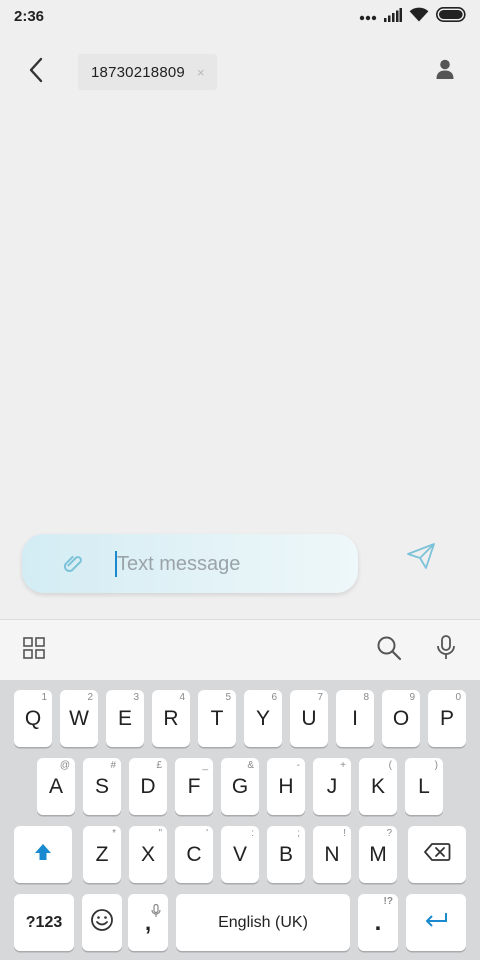  What do you see at coordinates (136, 697) in the screenshot?
I see `key-hint: 3` at bounding box center [136, 697].